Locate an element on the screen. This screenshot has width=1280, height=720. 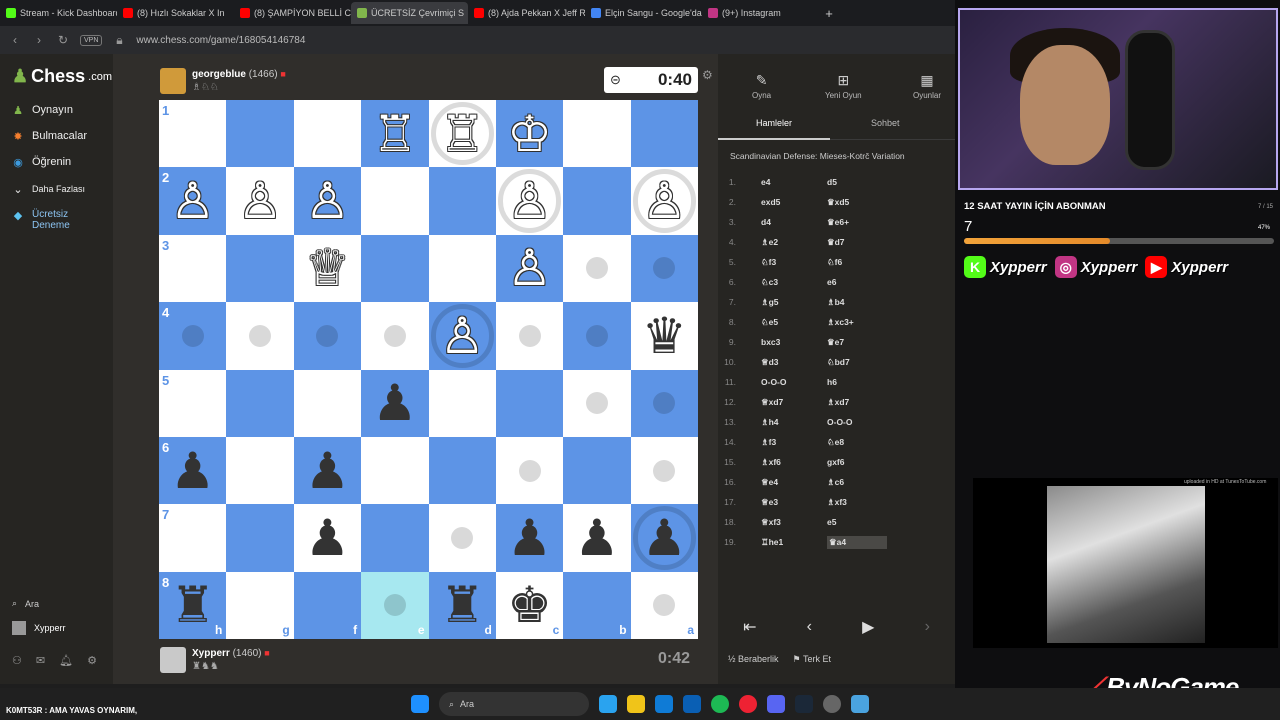
white-rook-icon: ♖ is located at coordinates (394, 134).